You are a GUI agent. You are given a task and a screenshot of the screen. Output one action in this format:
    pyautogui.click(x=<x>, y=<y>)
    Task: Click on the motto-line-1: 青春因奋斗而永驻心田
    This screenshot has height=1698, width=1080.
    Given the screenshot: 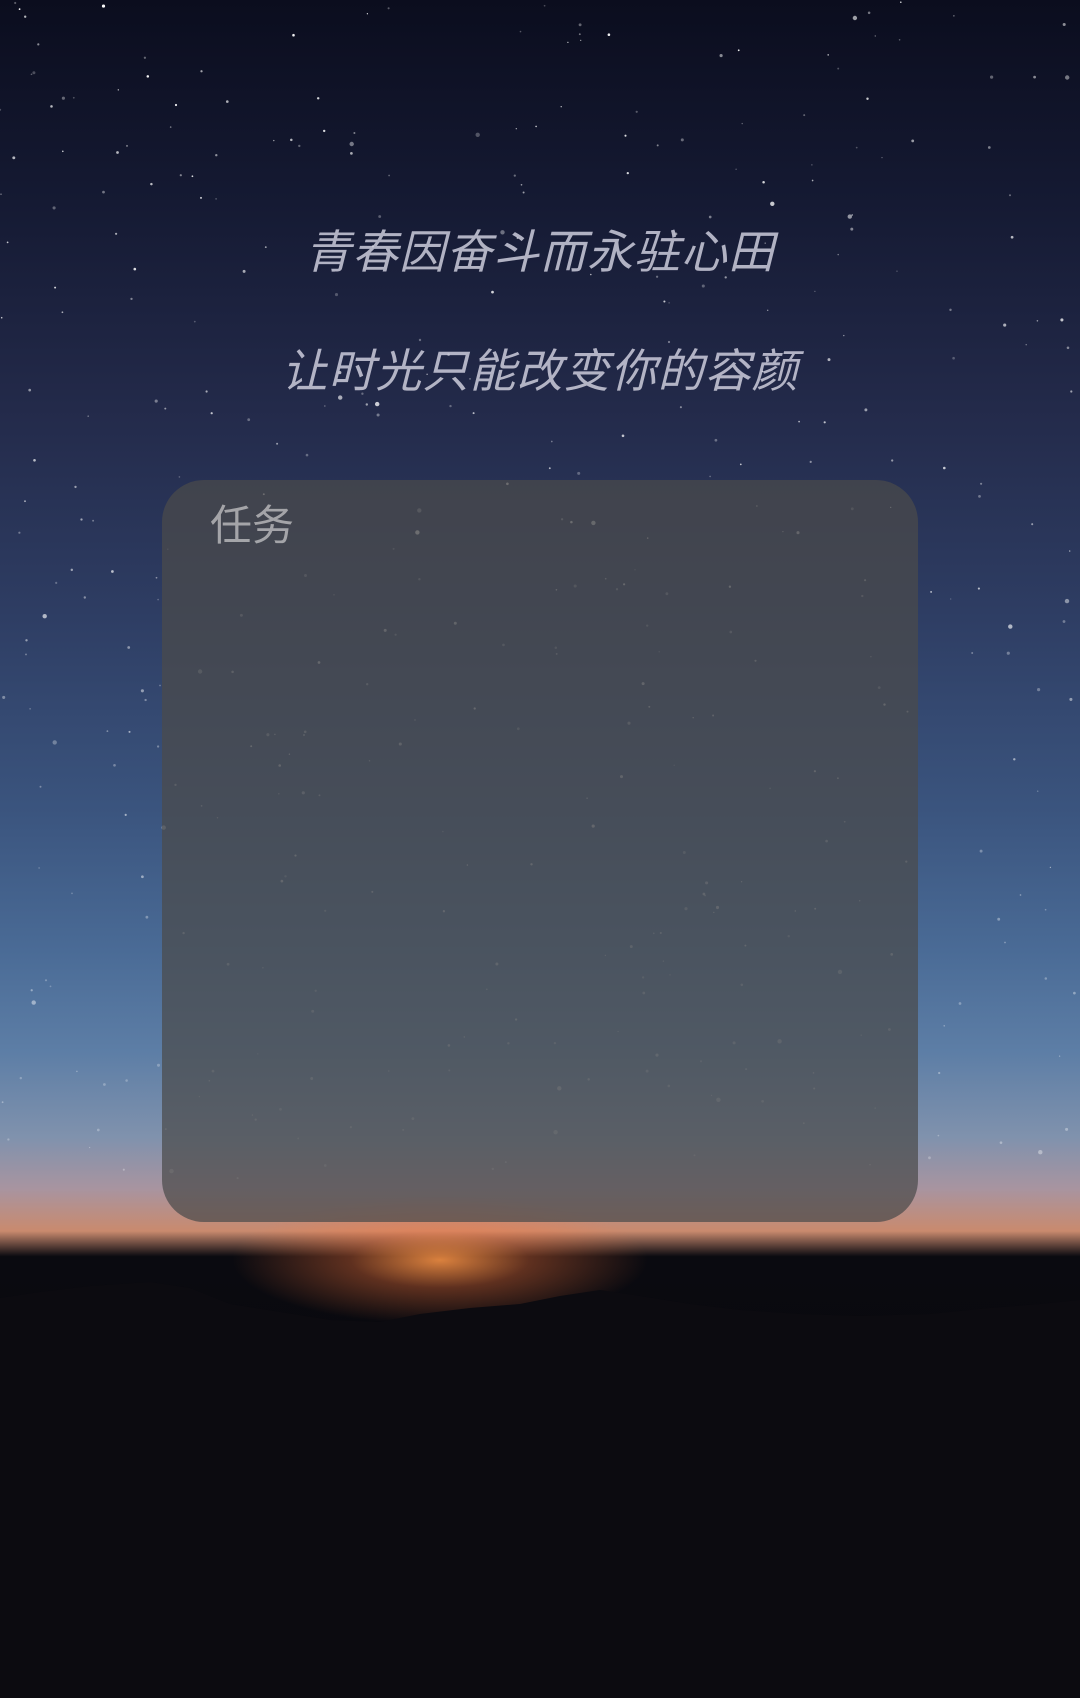 What is the action you would take?
    pyautogui.click(x=540, y=252)
    